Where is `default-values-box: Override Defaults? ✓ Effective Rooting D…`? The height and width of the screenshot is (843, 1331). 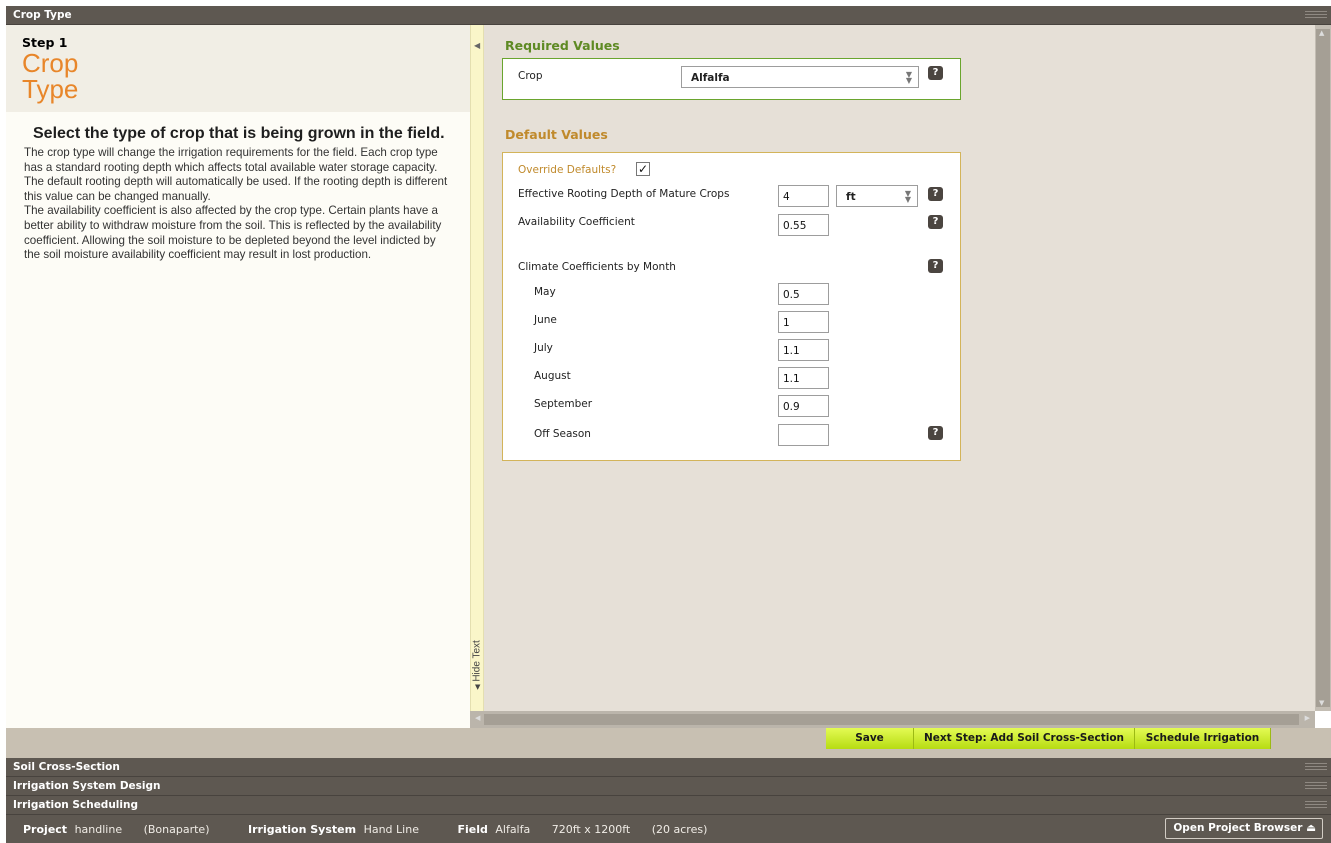
default-values-box: Override Defaults? ✓ Effective Rooting D… is located at coordinates (731, 306).